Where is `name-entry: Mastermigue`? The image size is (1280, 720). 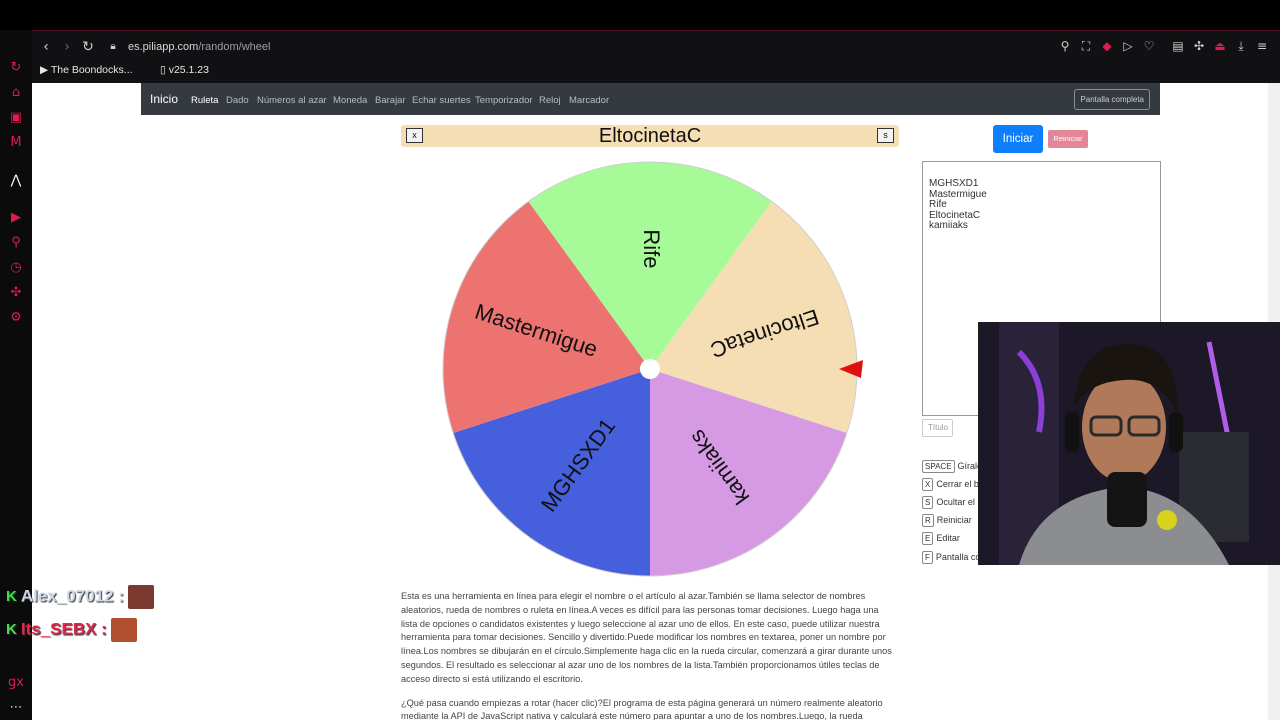
name-entry: Mastermigue is located at coordinates (958, 194).